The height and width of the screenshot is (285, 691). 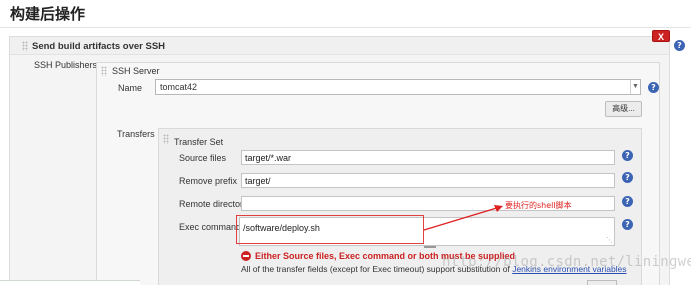 What do you see at coordinates (463, 218) in the screenshot?
I see `annotation-arrow` at bounding box center [463, 218].